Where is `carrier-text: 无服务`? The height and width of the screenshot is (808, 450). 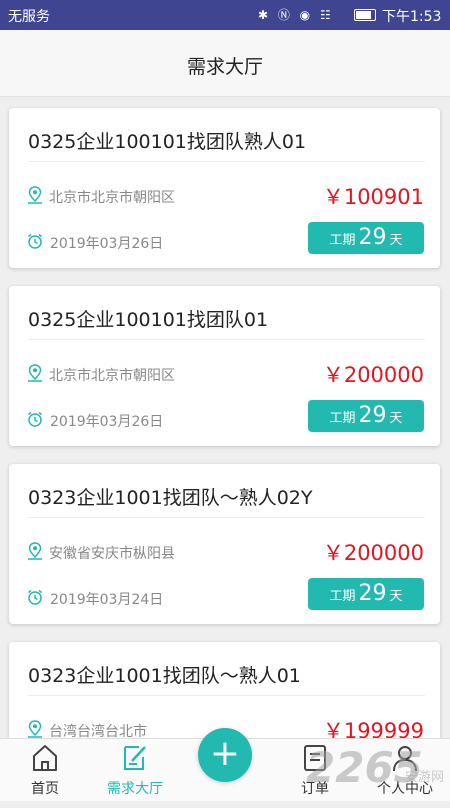
carrier-text: 无服务 is located at coordinates (29, 17).